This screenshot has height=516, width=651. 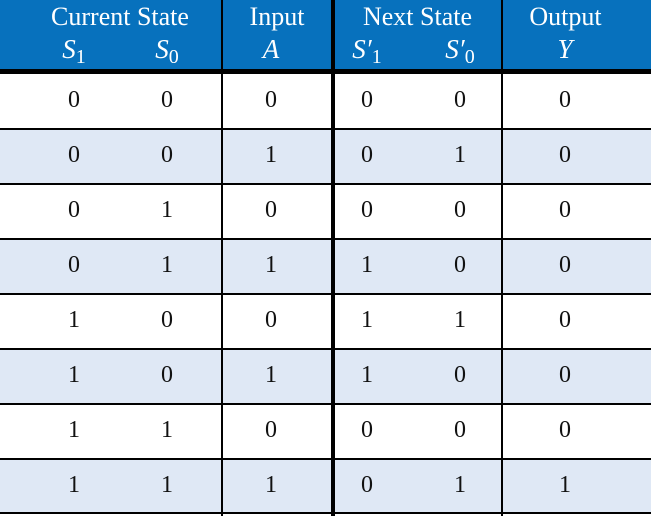 I want to click on header-symbol: S′0, so click(x=460, y=51).